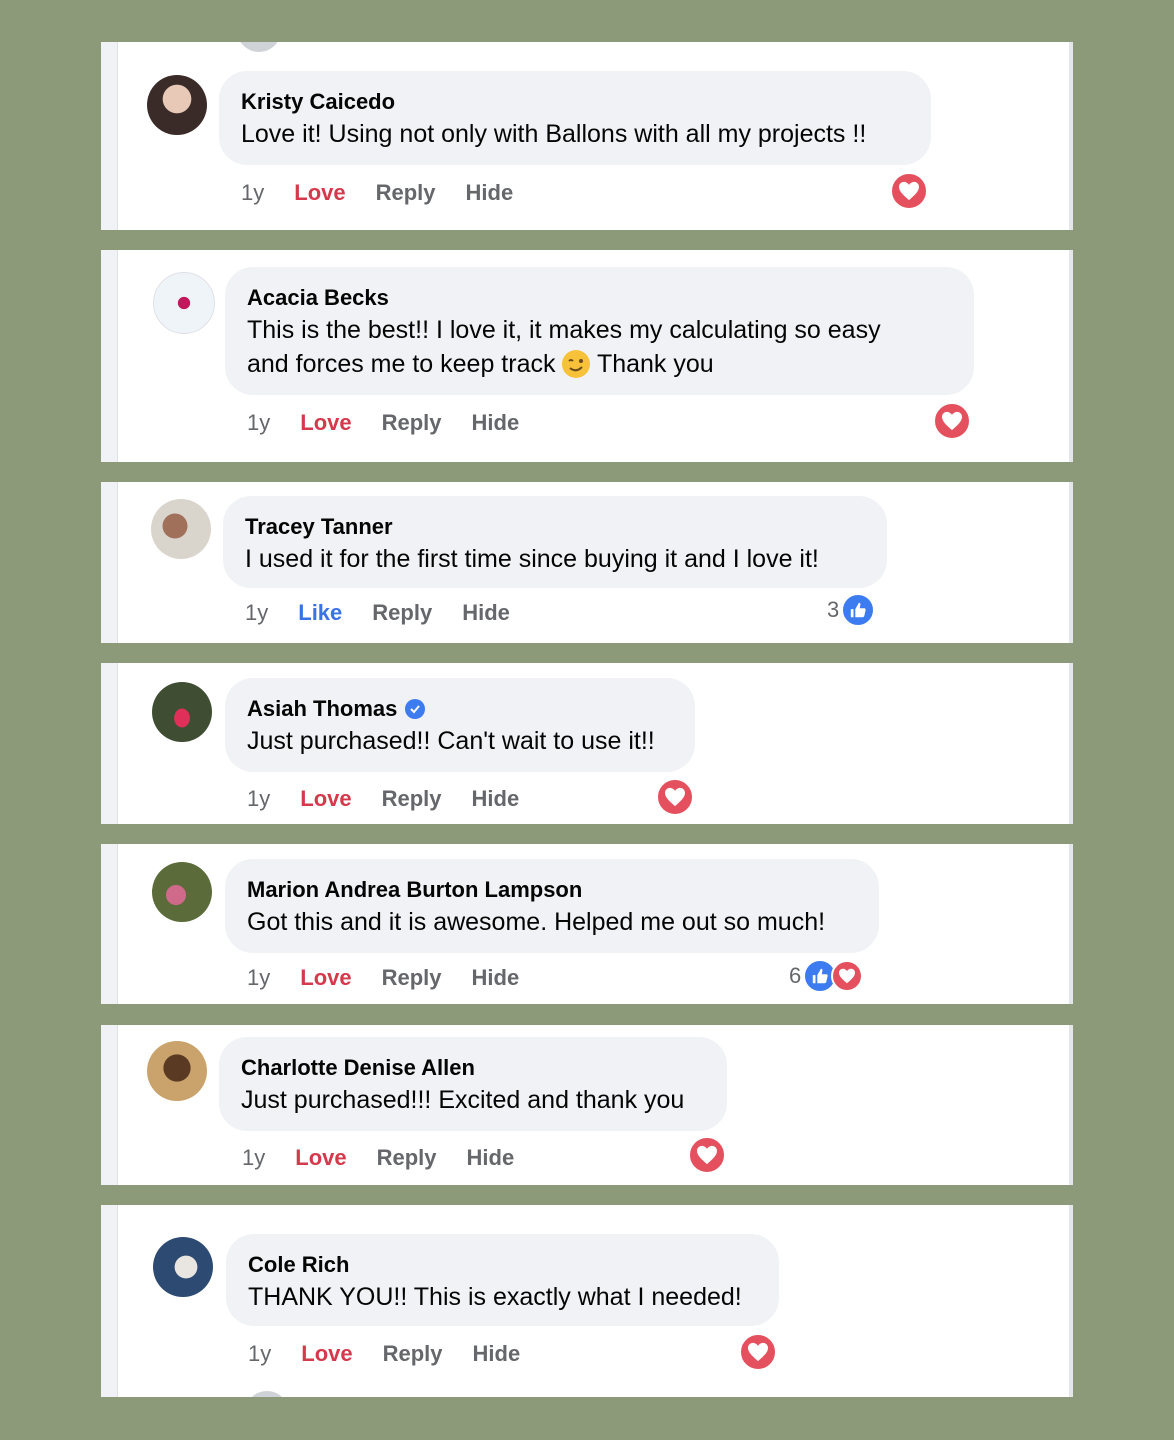  What do you see at coordinates (575, 102) in the screenshot?
I see `comment-author: Kristy Caicedo` at bounding box center [575, 102].